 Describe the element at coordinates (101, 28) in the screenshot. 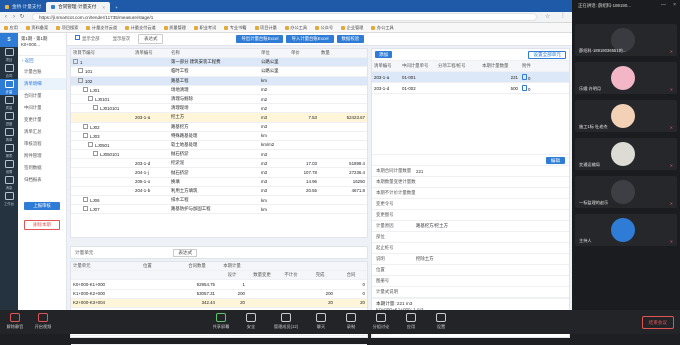

I see `bookmark-item: 计量支付云道` at that location.